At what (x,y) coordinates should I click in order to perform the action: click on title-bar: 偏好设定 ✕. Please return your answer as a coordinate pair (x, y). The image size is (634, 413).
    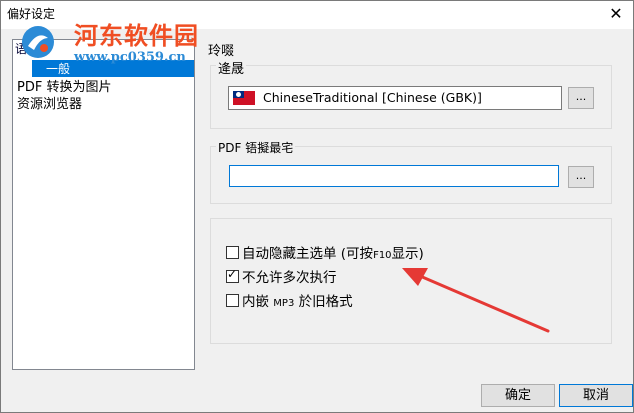
    Looking at the image, I should click on (317, 15).